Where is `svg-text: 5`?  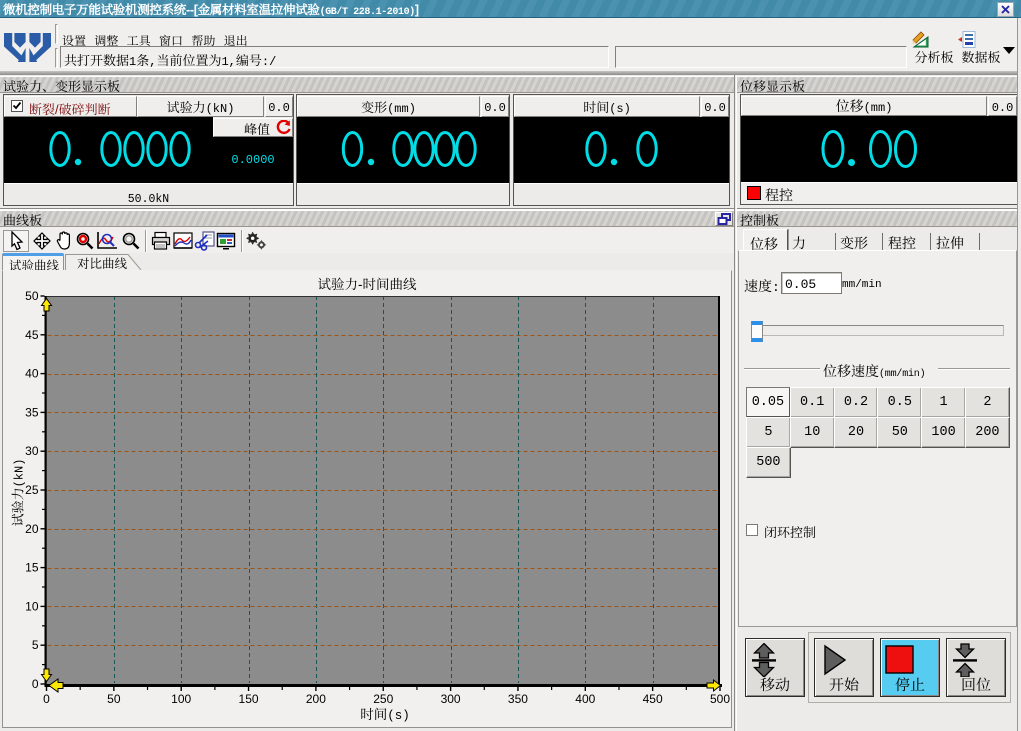 svg-text: 5 is located at coordinates (35, 645).